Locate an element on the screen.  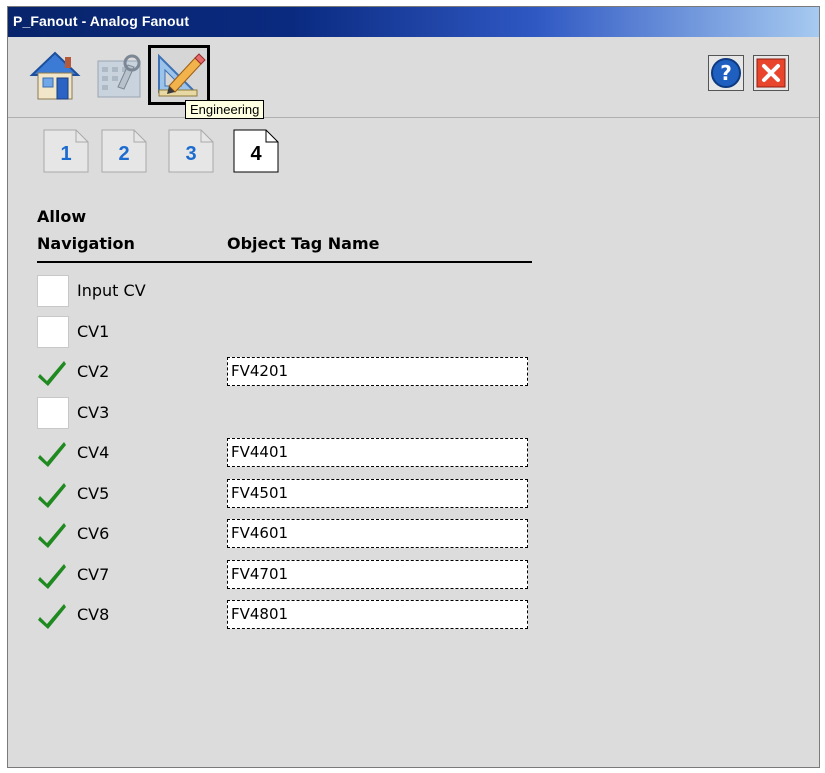
page-tab-3: 3 is located at coordinates (191, 151).